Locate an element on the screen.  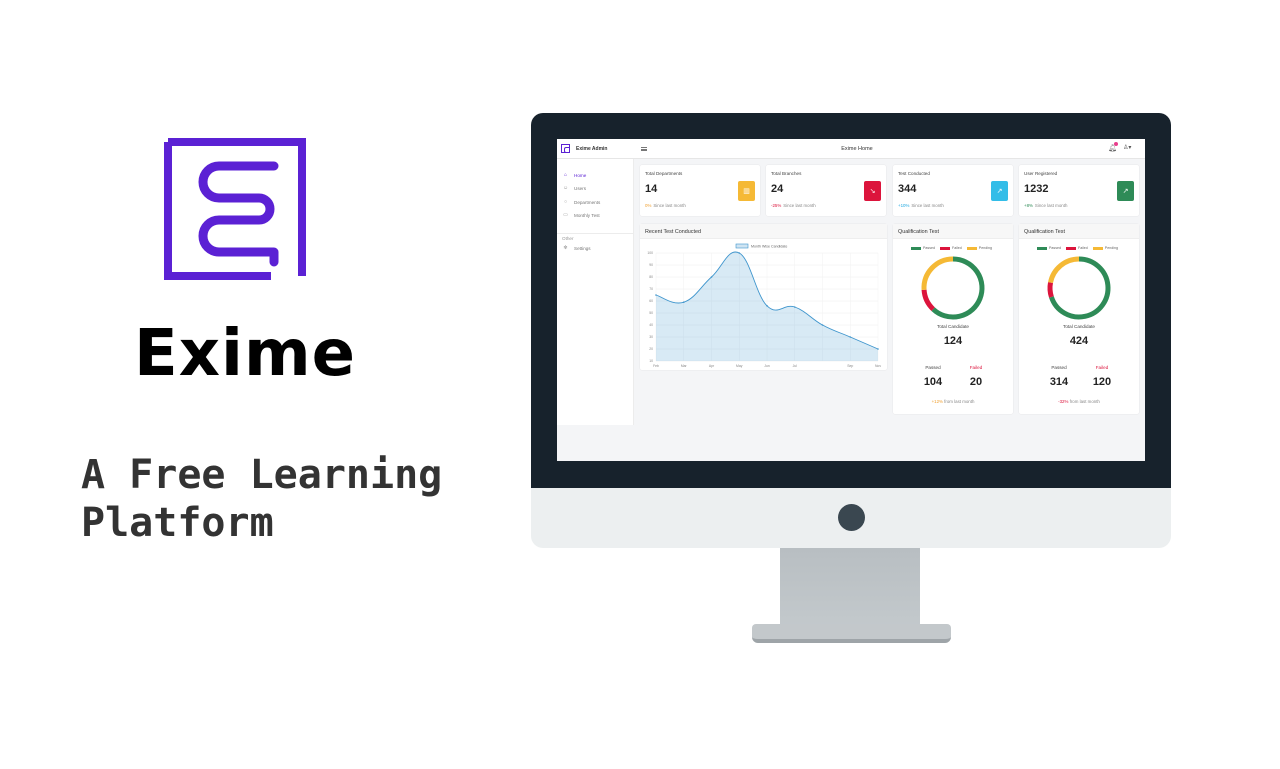
donut-segment-failed is located at coordinates (928, 300).